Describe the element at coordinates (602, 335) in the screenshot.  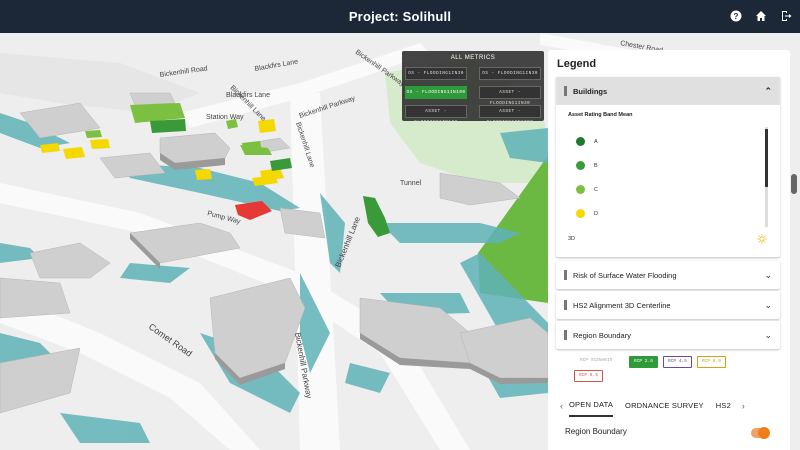
I see `legend-section-region-boundary-label: Region Boundary` at that location.